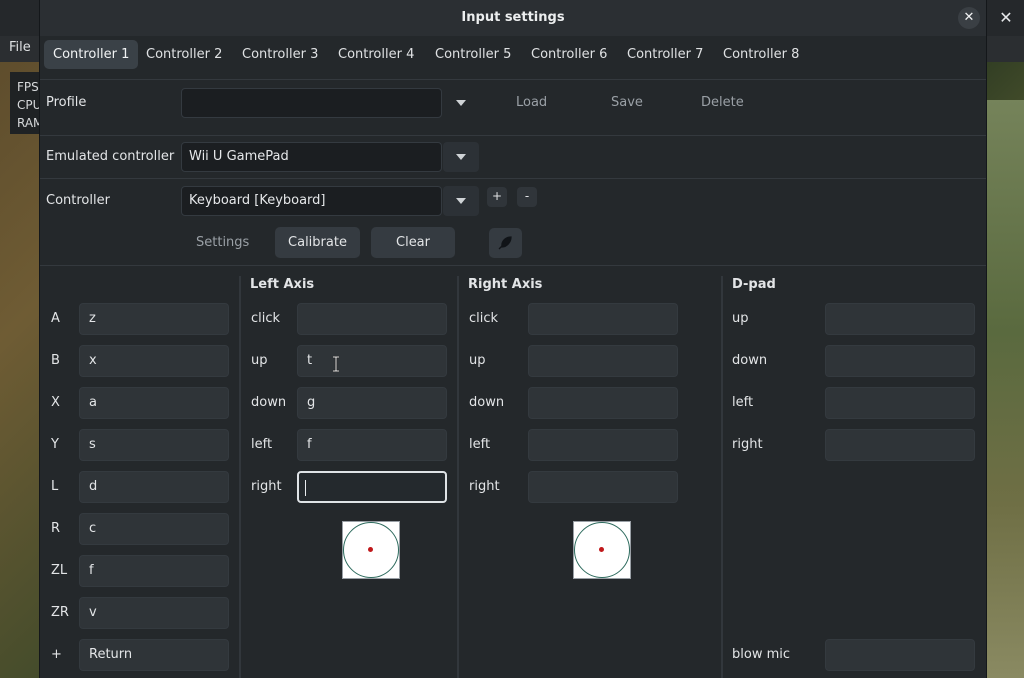 The image size is (1024, 678). Describe the element at coordinates (969, 18) in the screenshot. I see `close-icon: ✕` at that location.